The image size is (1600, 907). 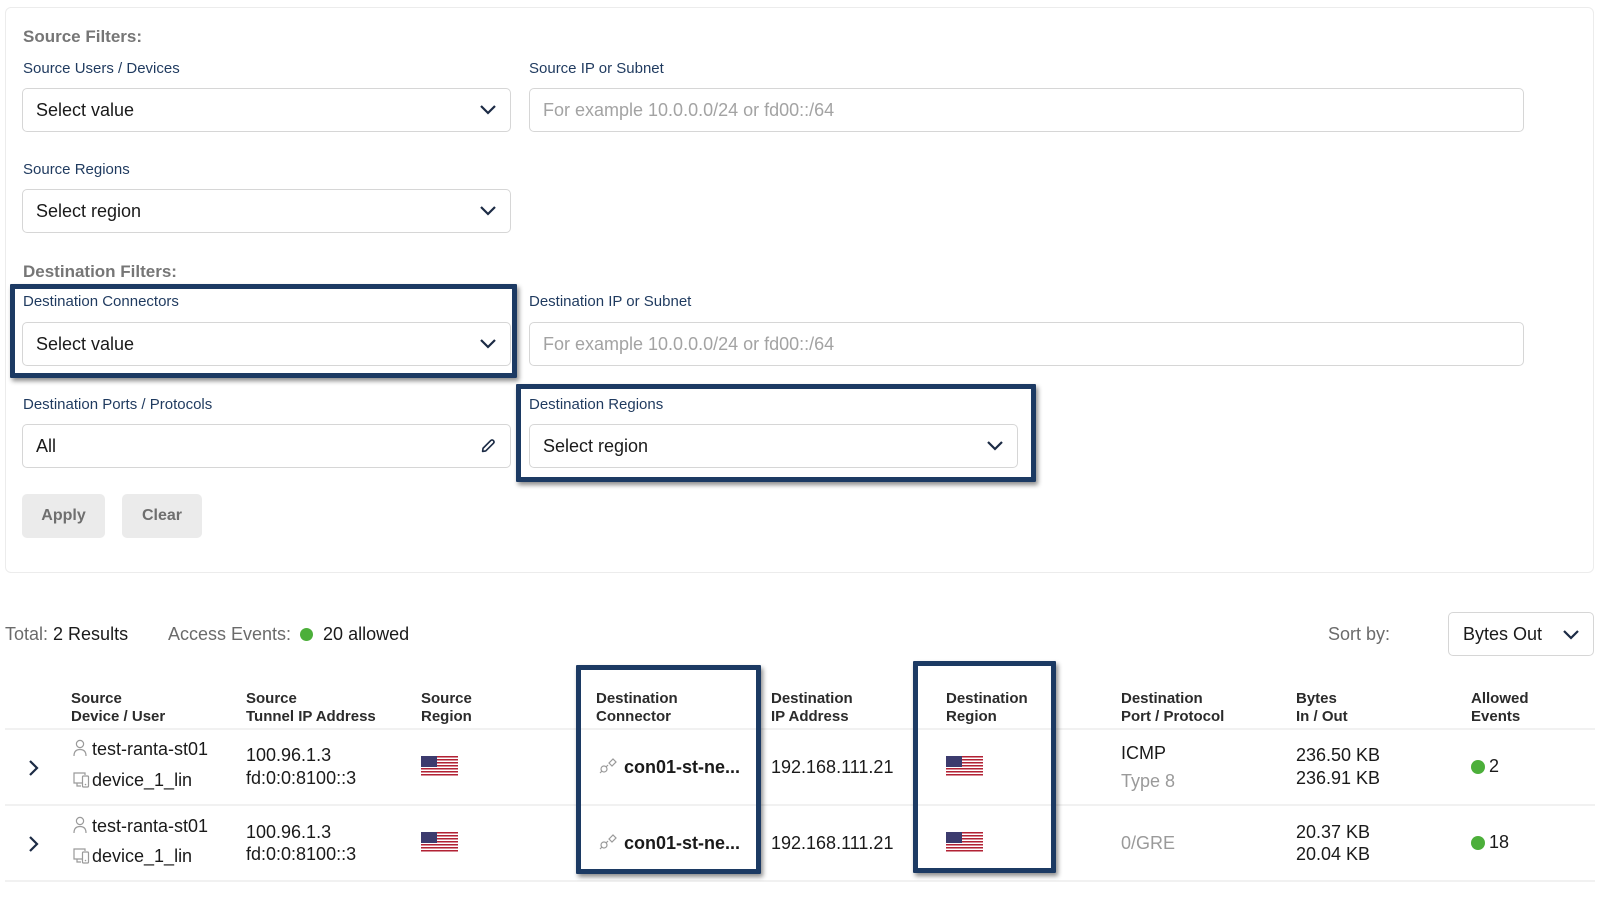 I want to click on header-destination-region: Destination Region, so click(x=987, y=708).